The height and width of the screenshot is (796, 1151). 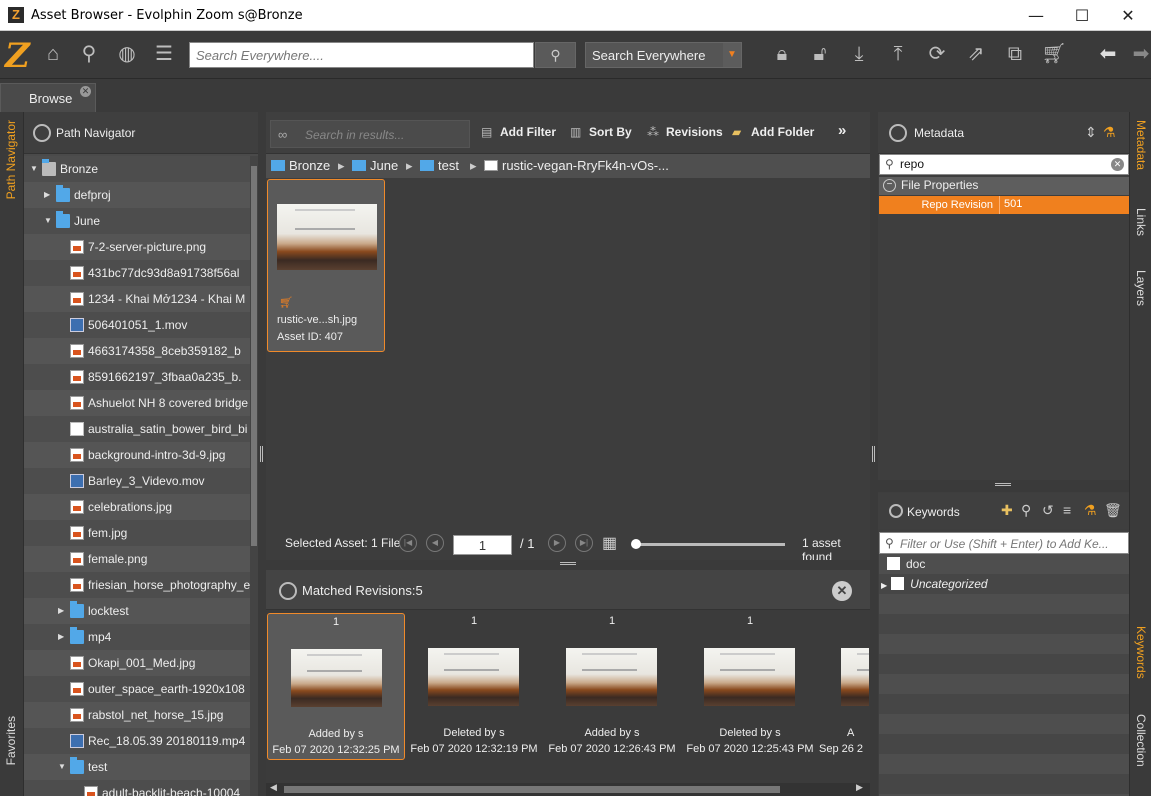 I want to click on revision-card: 1 Added by s Feb 07 2020 12:26:43 PM, so click(x=612, y=686).